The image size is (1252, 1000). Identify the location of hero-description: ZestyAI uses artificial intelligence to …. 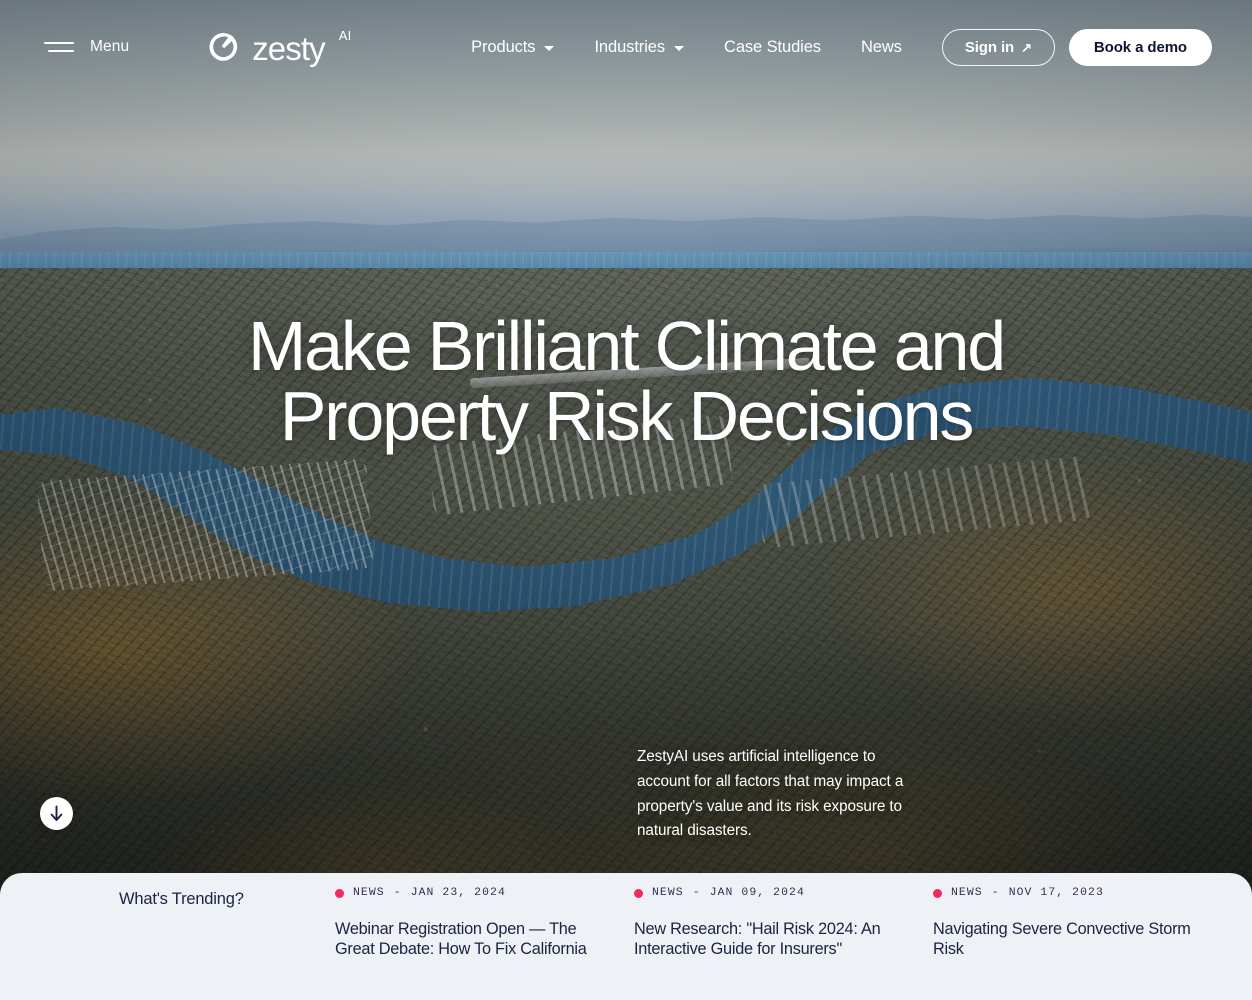
(770, 794).